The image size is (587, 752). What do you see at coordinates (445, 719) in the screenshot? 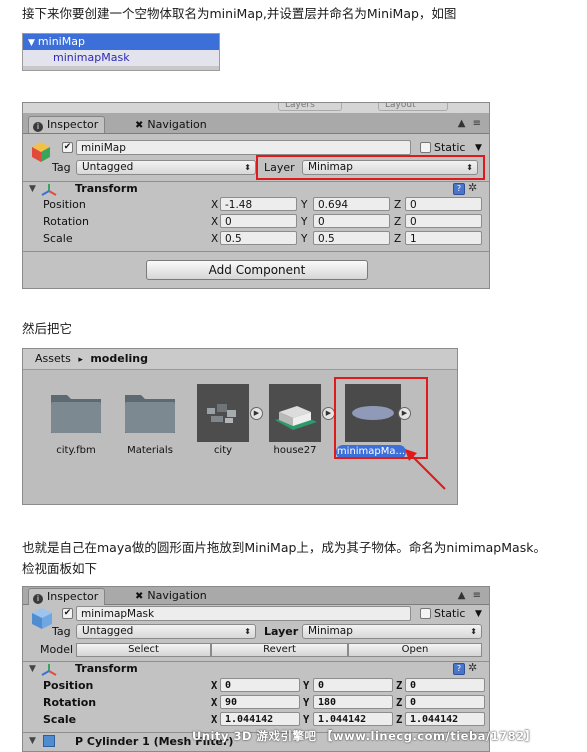
I see `scale-z-field: 1.044142` at bounding box center [445, 719].